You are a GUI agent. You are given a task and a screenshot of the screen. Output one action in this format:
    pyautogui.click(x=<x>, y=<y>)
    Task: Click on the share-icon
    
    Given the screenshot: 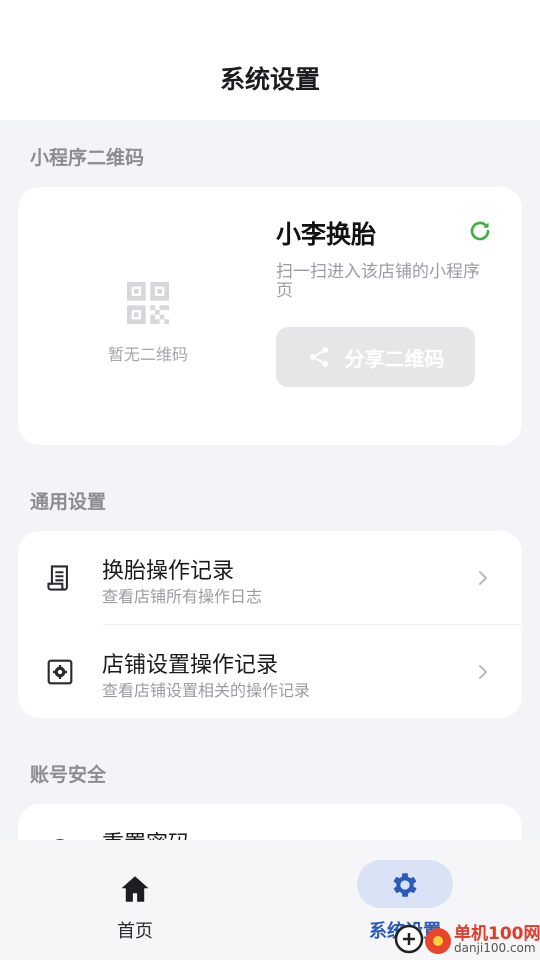 What is the action you would take?
    pyautogui.click(x=318, y=357)
    